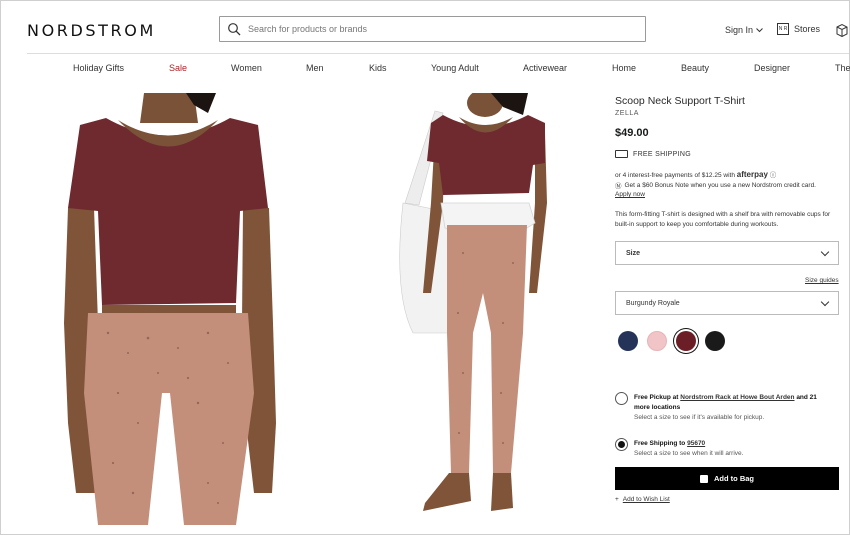 This screenshot has height=535, width=850. What do you see at coordinates (627, 113) in the screenshot?
I see `product-brand: ZELLA` at bounding box center [627, 113].